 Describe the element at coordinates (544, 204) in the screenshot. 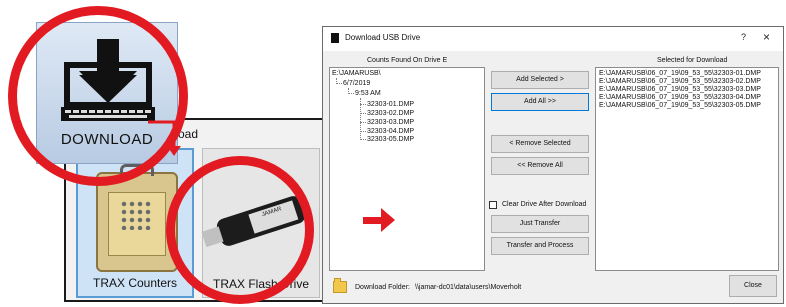

I see `clear-drive-label: Clear Drive After Download` at that location.